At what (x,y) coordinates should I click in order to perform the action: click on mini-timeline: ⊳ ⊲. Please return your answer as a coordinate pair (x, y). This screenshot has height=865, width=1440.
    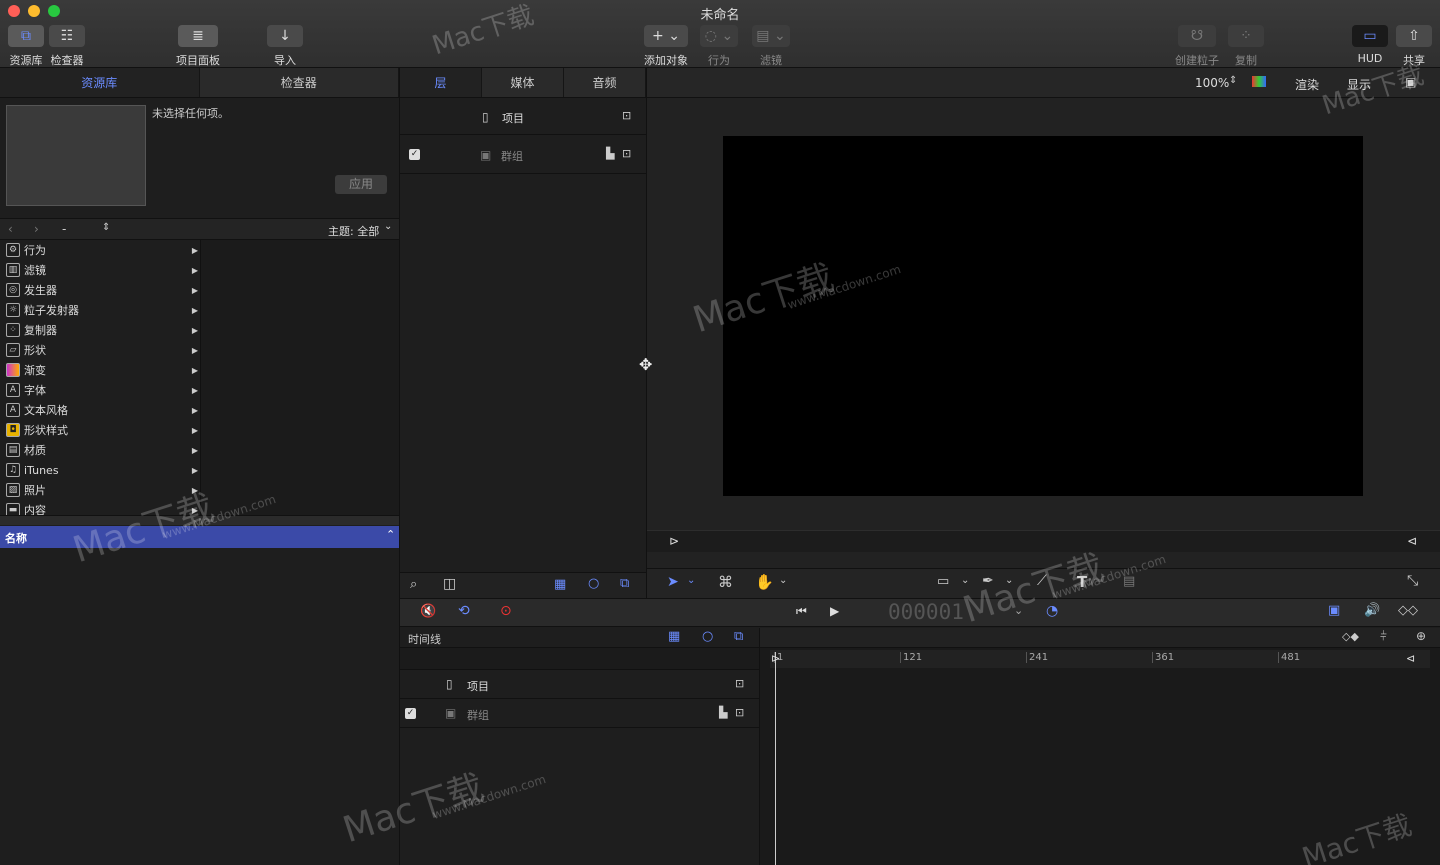
    Looking at the image, I should click on (1043, 541).